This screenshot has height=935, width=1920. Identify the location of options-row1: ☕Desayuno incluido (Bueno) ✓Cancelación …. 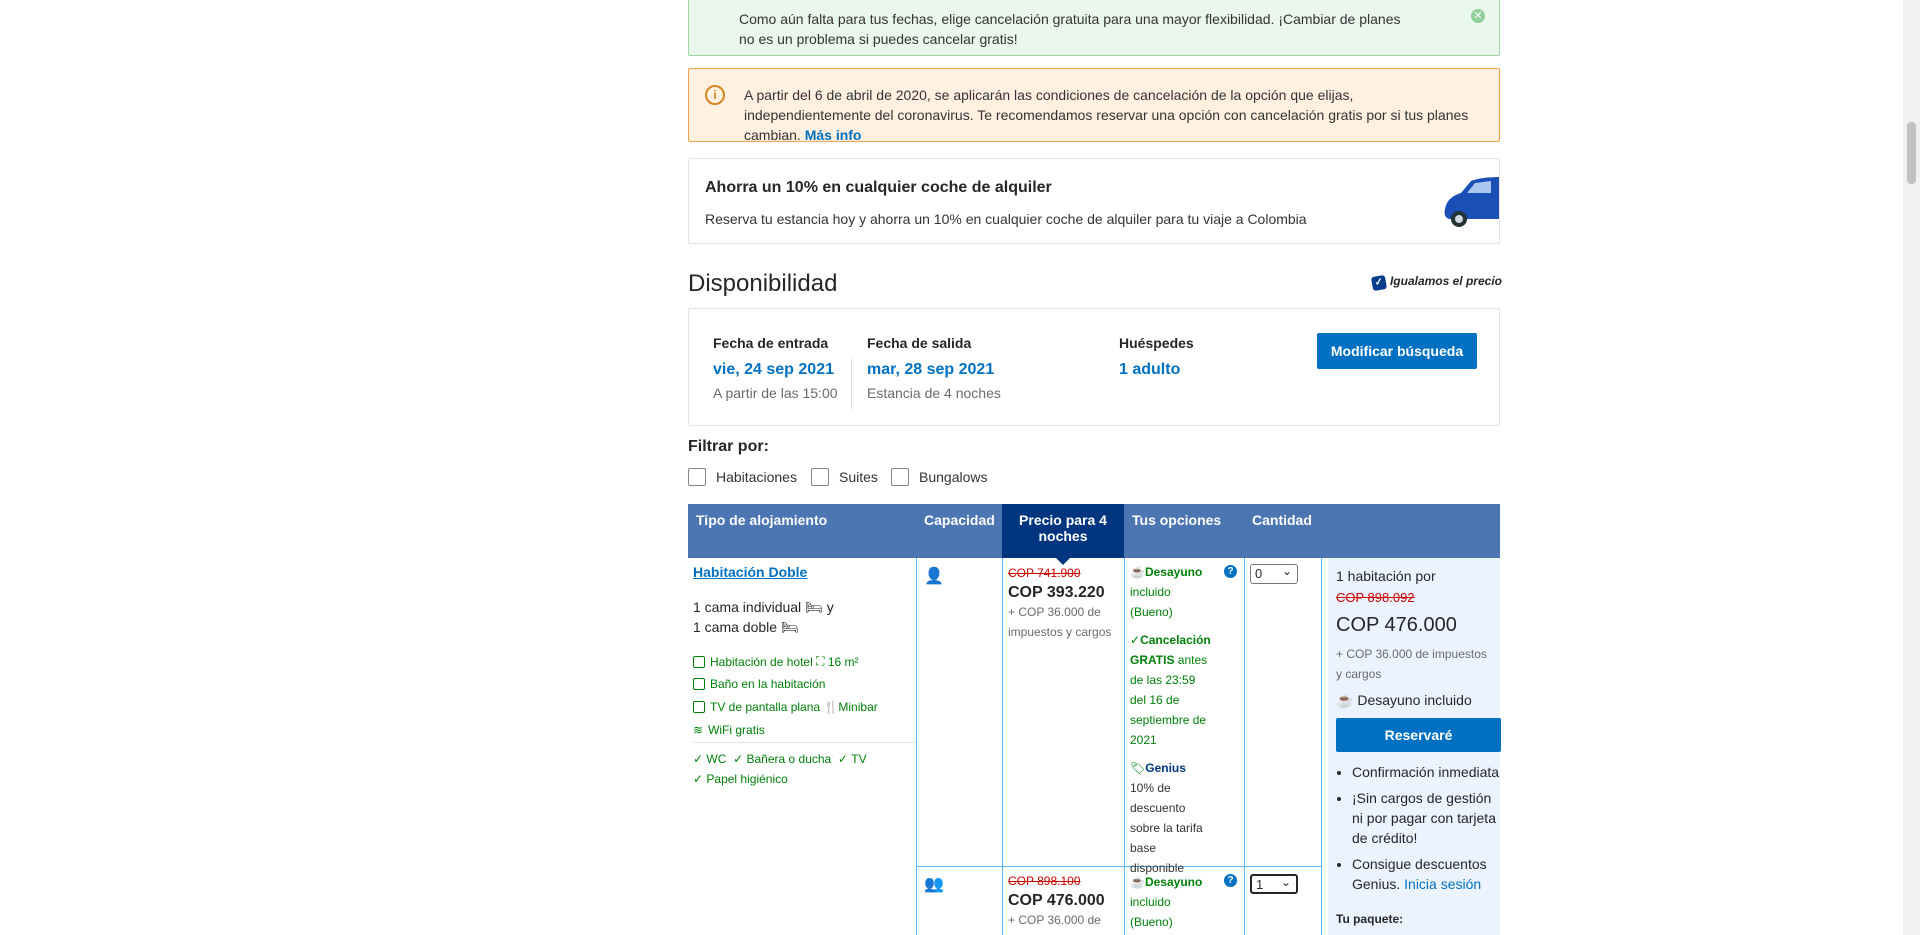
(1171, 720).